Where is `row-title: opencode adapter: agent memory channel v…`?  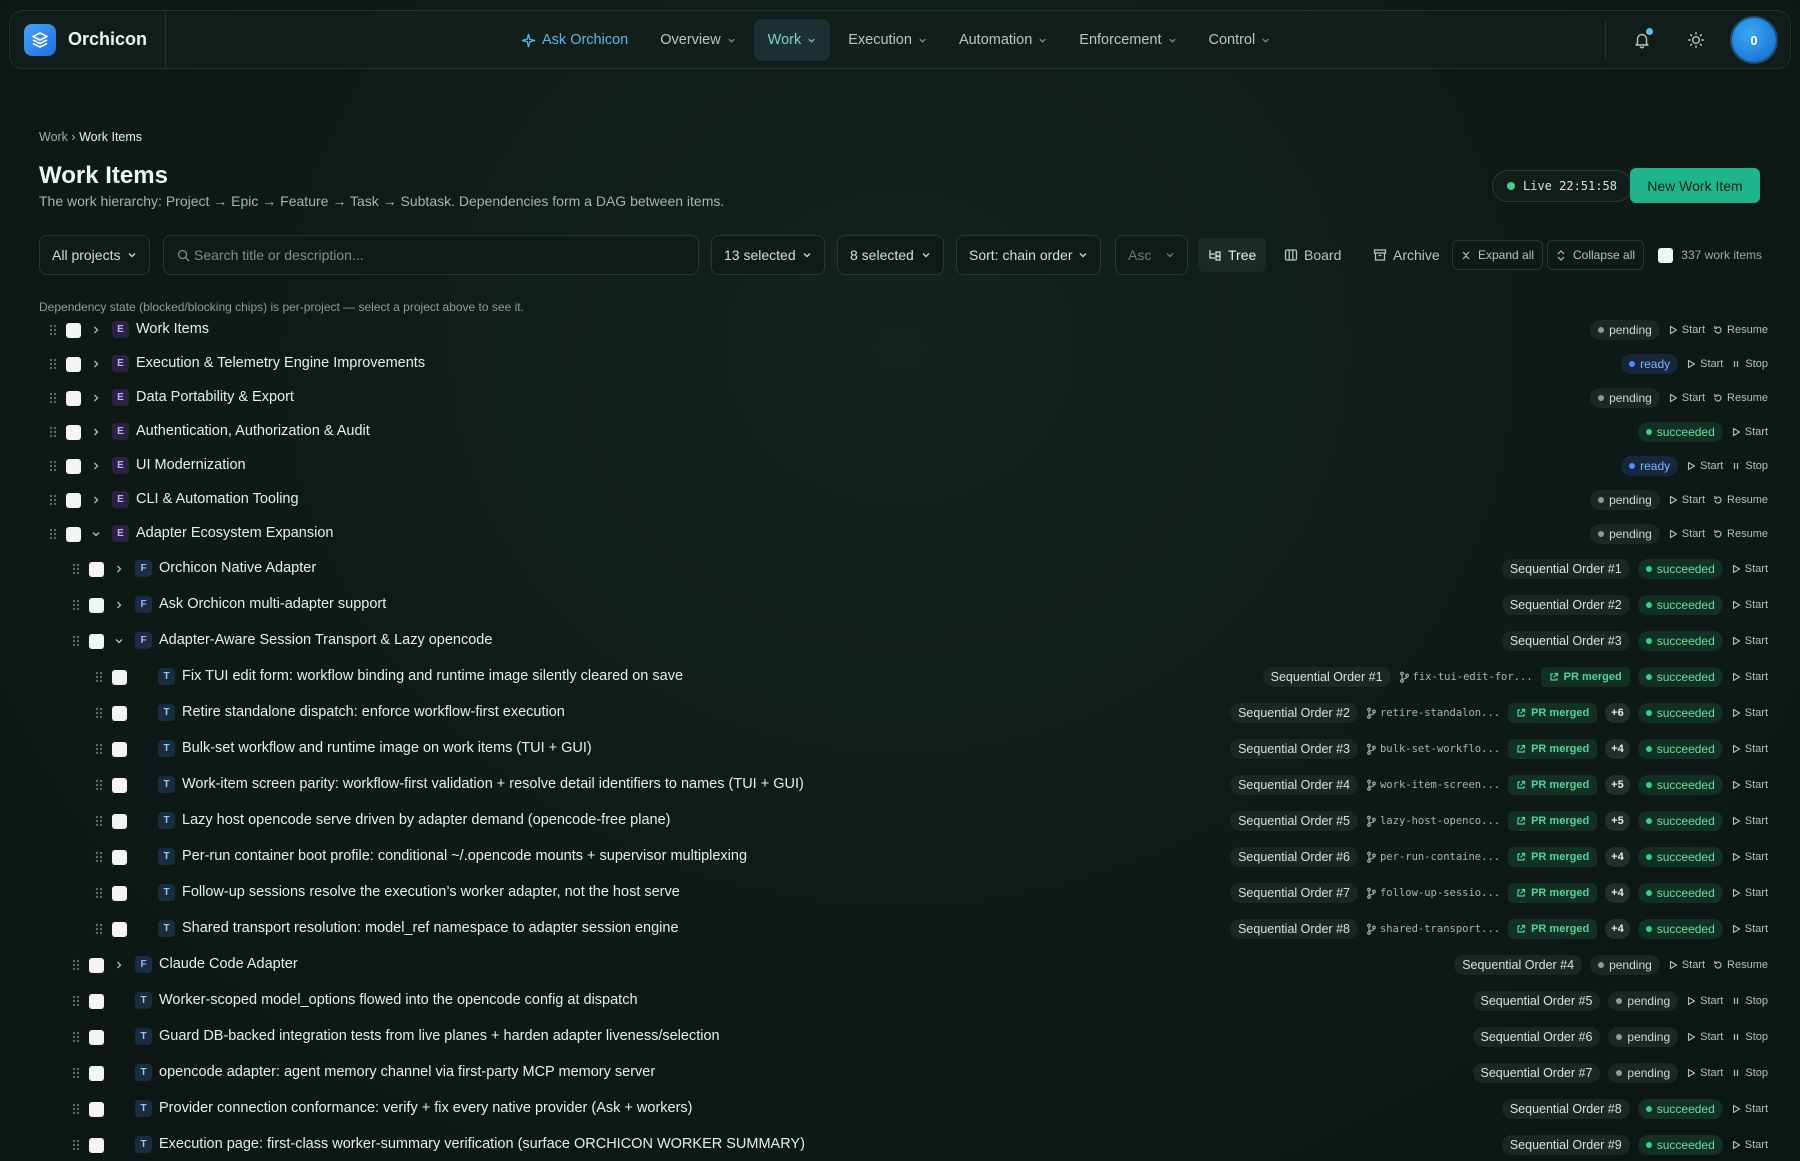
row-title: opencode adapter: agent memory channel v… is located at coordinates (407, 1072).